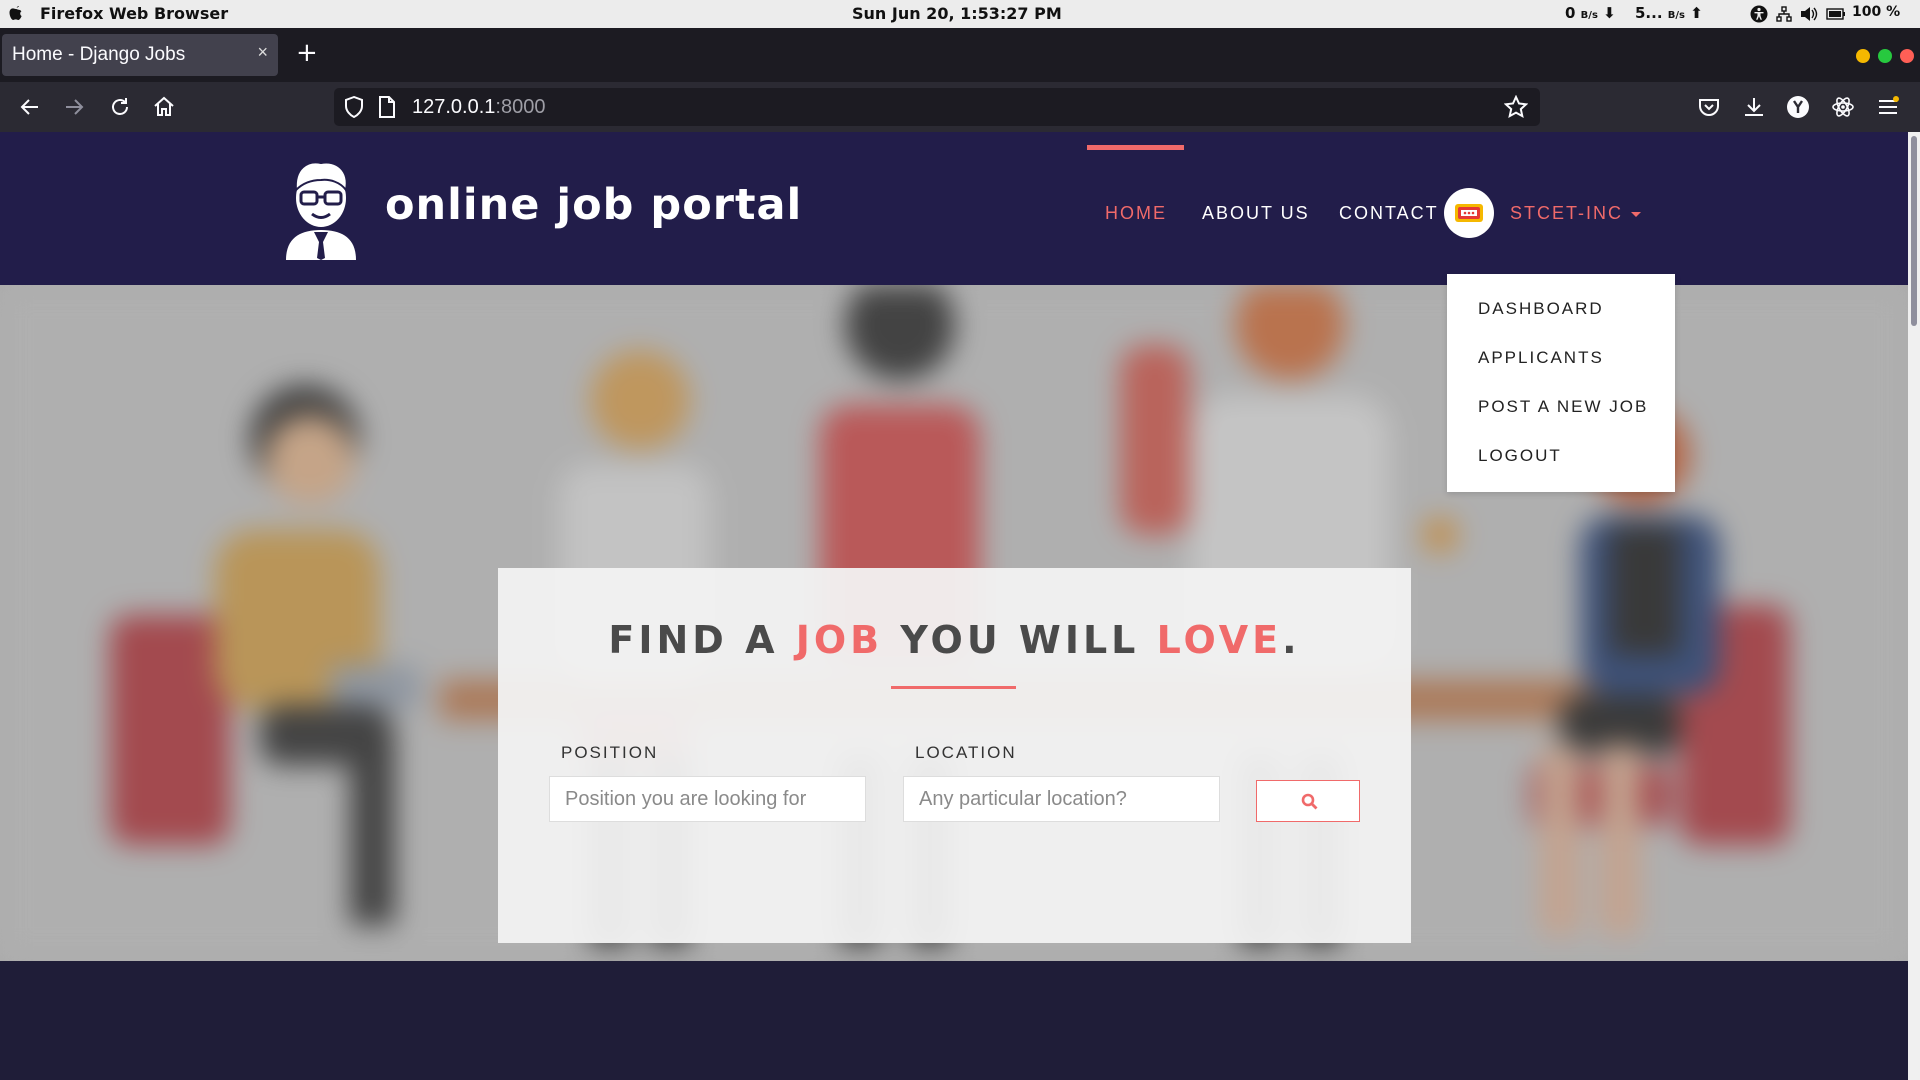  Describe the element at coordinates (30, 107) in the screenshot. I see `back-arrow-icon` at that location.